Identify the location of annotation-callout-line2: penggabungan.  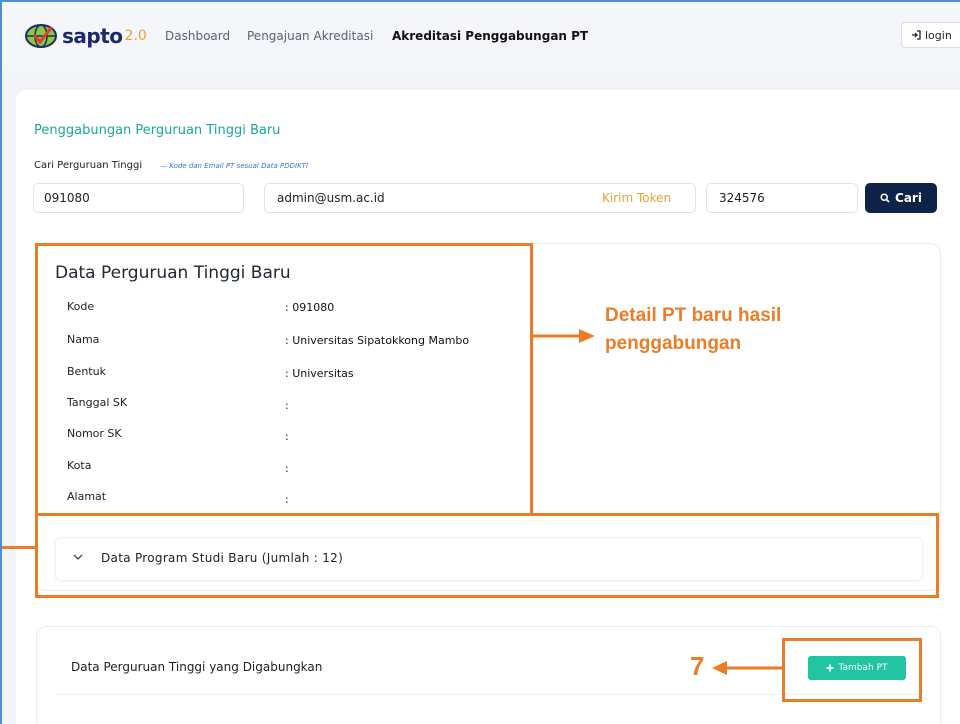
(673, 343).